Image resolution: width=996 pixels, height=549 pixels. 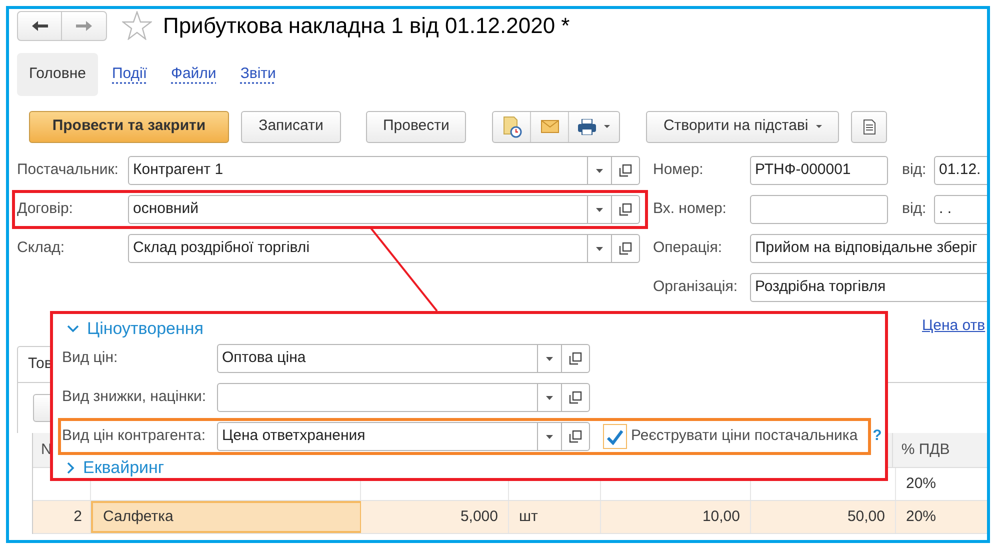 I want to click on tab: Файли, so click(x=193, y=74).